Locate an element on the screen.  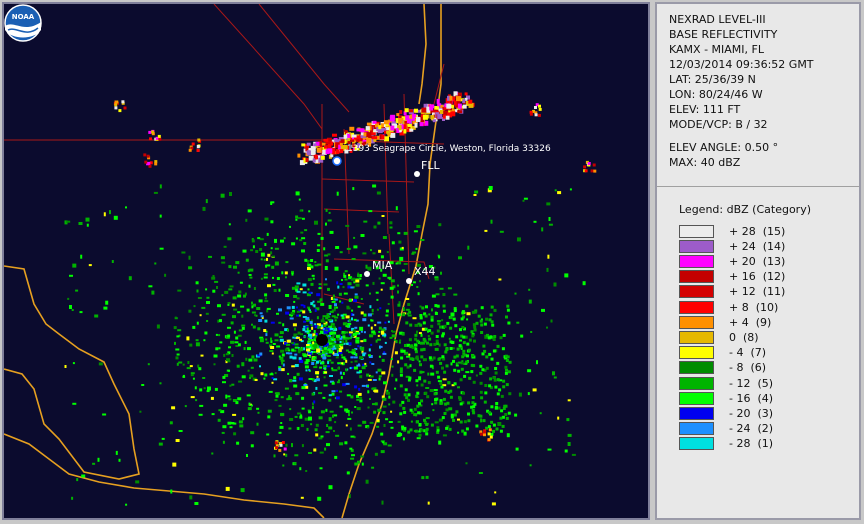
mode-vcp: MODE/VCP: B / 32 is located at coordinates (718, 124).